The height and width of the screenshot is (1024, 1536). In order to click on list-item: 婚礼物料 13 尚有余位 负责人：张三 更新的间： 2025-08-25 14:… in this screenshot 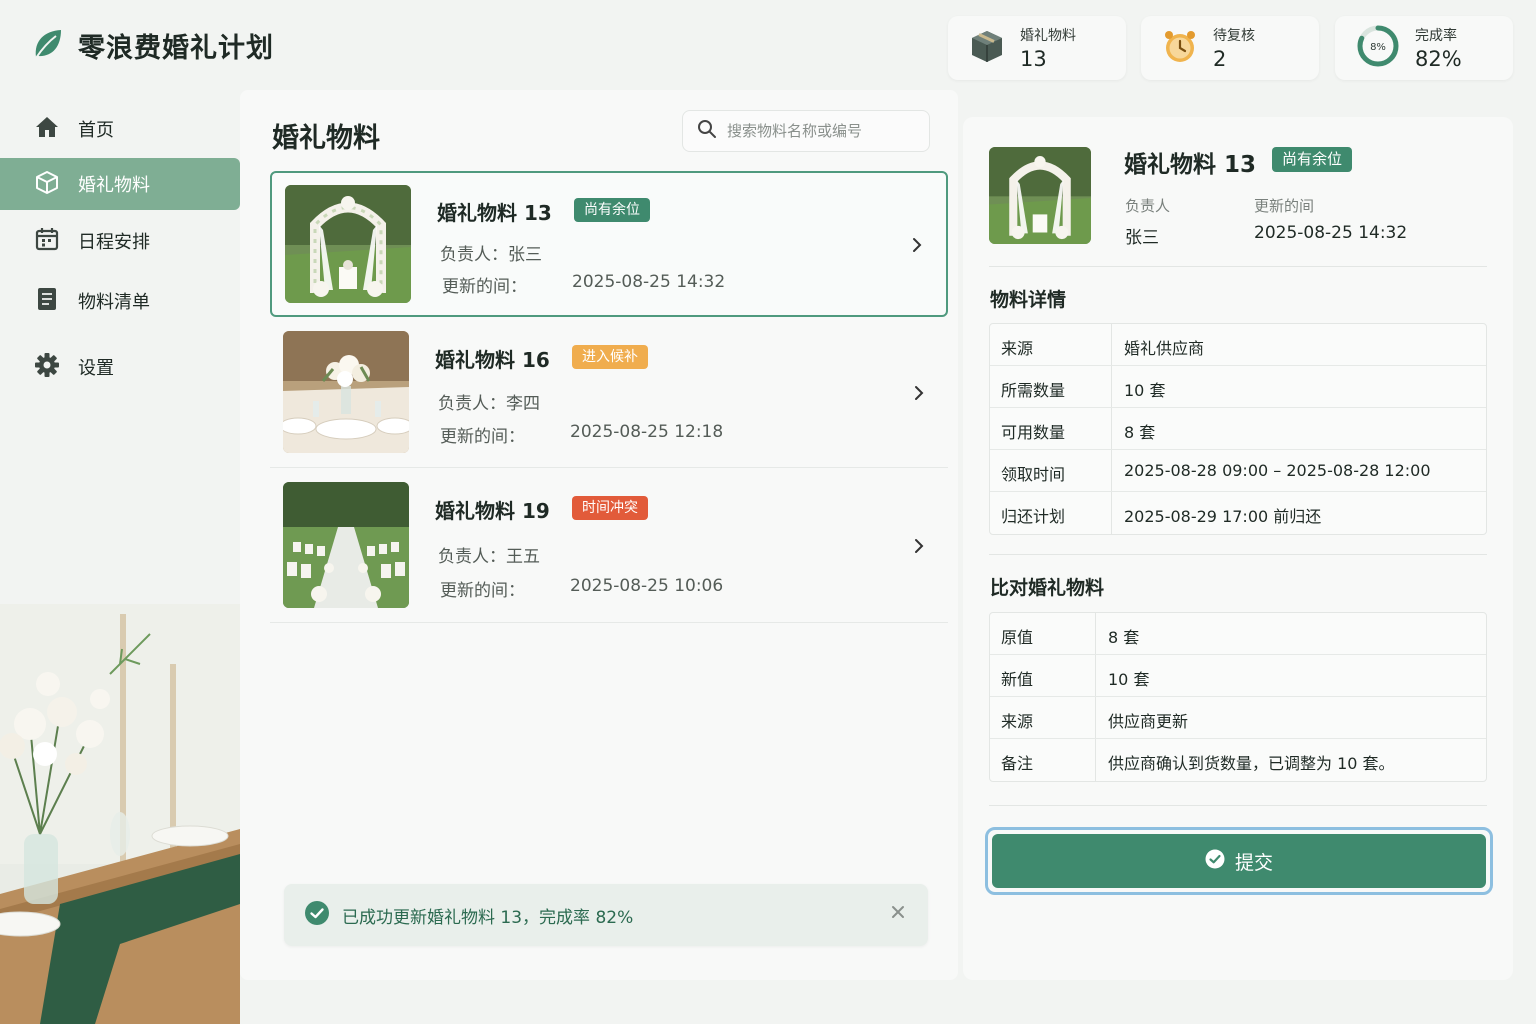, I will do `click(609, 244)`.